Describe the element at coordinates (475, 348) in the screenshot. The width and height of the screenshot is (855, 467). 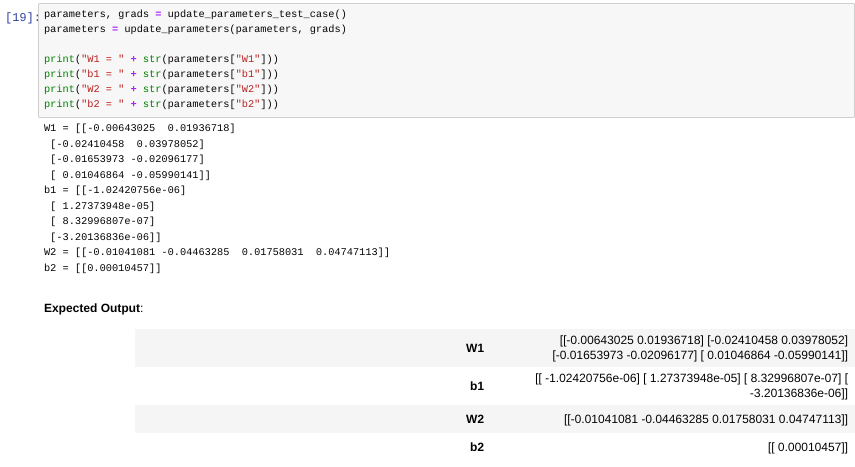
I see `table-cell-text: W1` at that location.